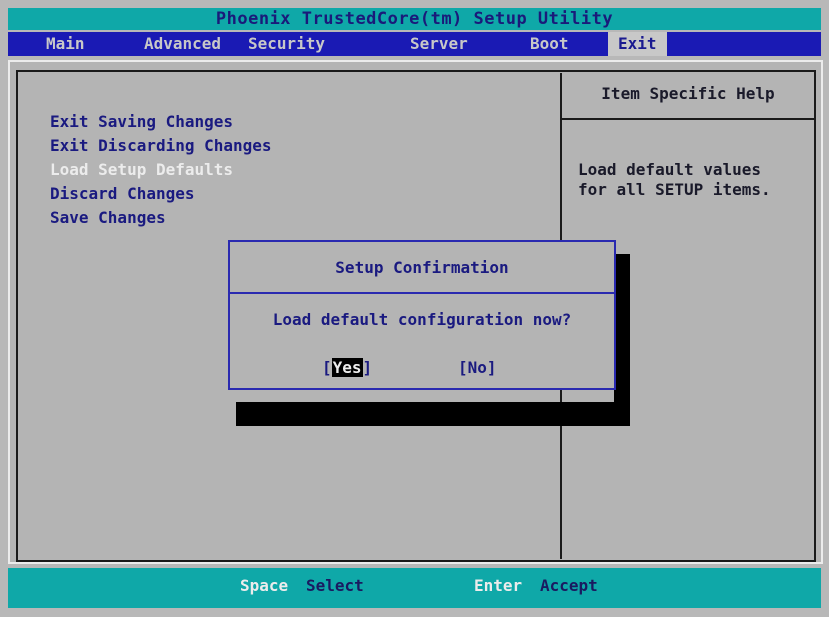 The width and height of the screenshot is (829, 617). I want to click on yes-label: Yes, so click(347, 367).